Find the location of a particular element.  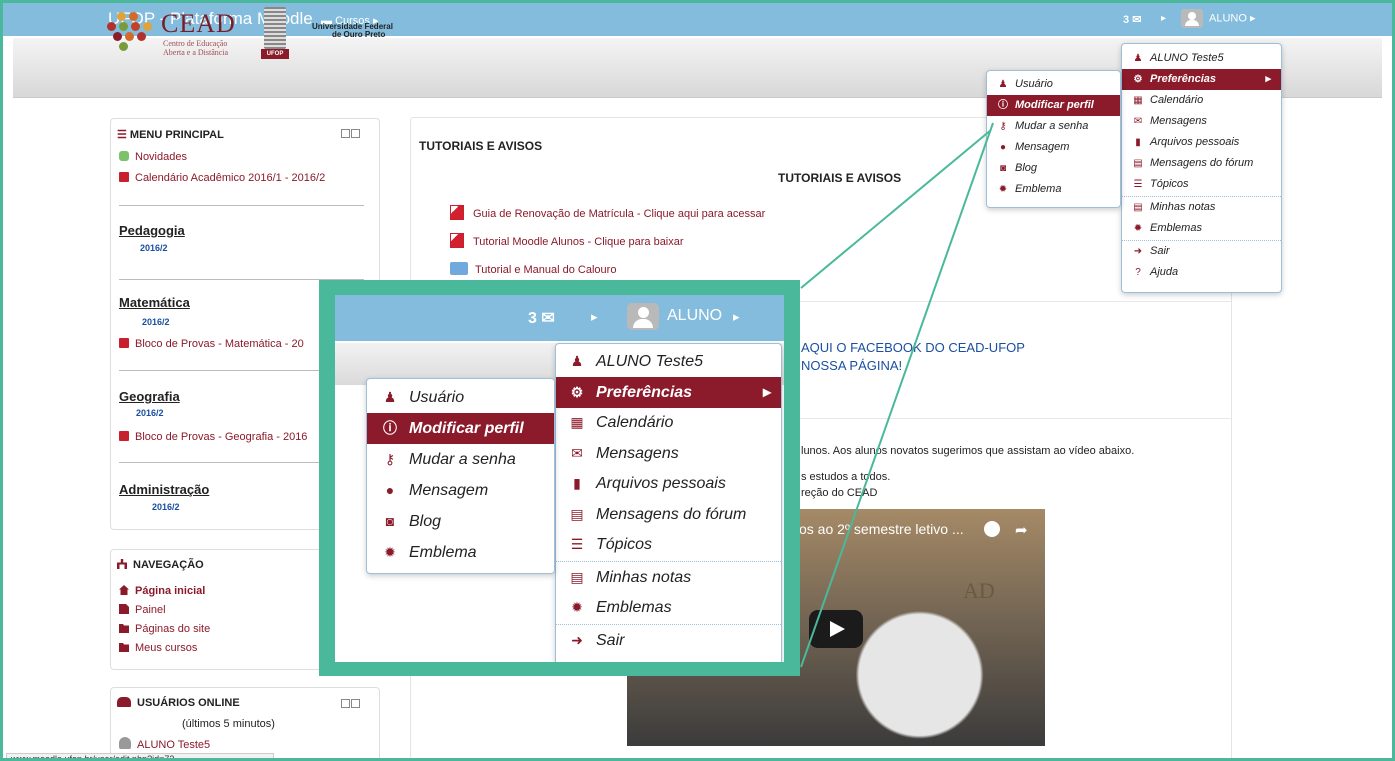

pref-item-modificar-perfil: ⓘ Modificar perfil is located at coordinates (1053, 105).